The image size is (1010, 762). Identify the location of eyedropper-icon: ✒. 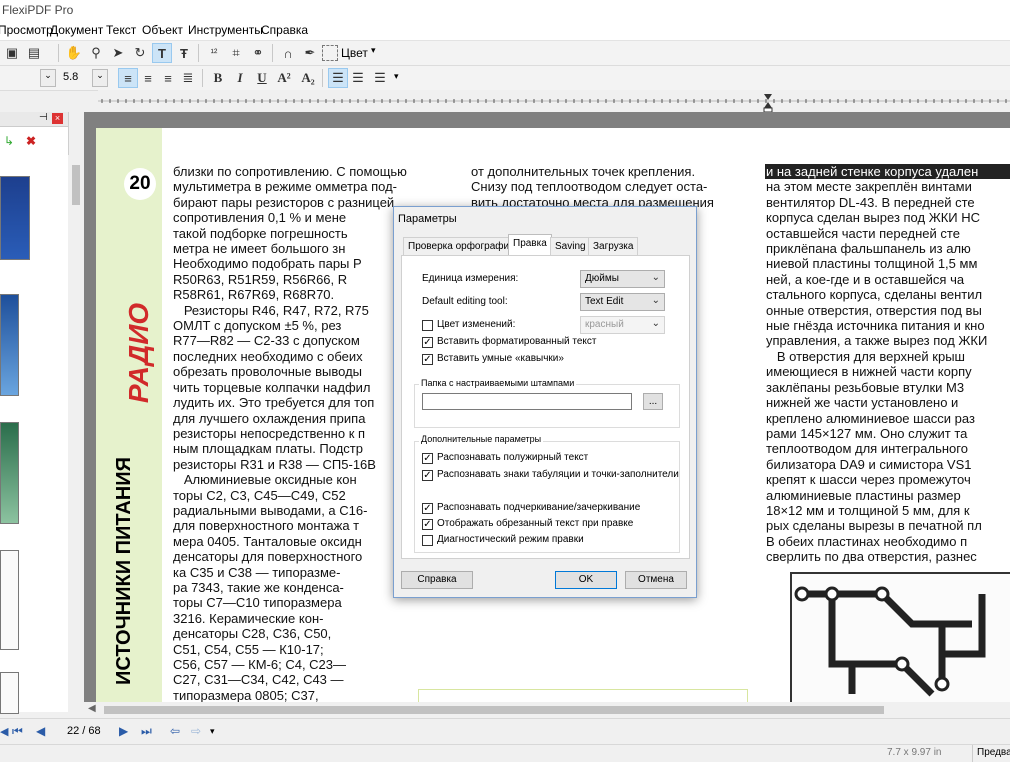
(310, 53).